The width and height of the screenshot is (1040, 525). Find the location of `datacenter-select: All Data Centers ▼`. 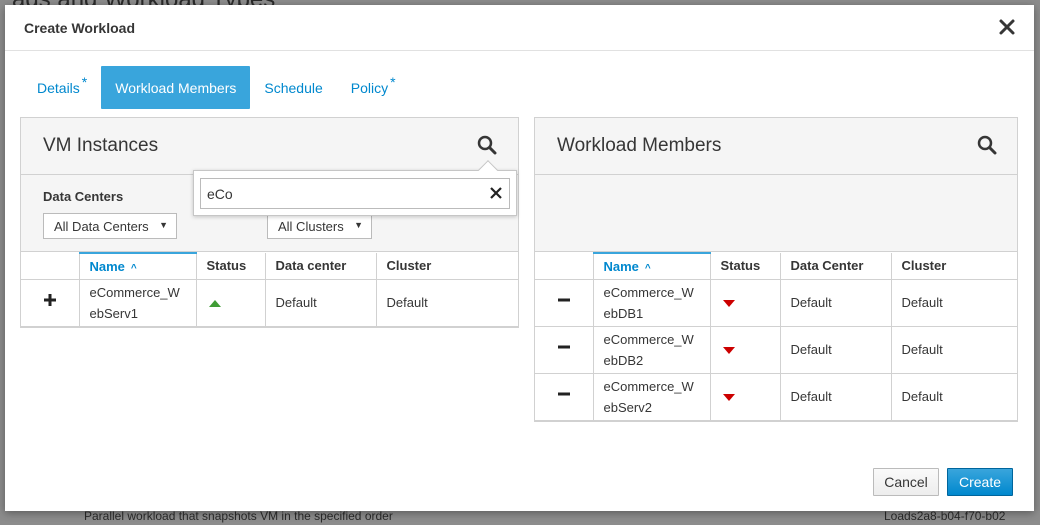

datacenter-select: All Data Centers ▼ is located at coordinates (110, 226).